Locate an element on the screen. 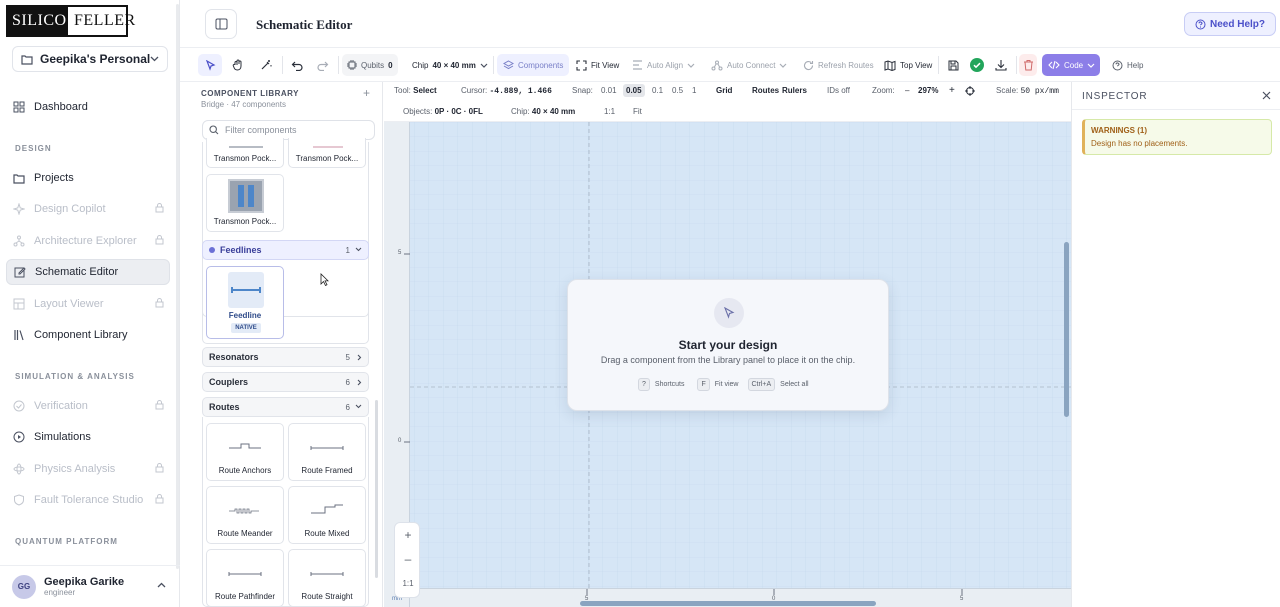 The width and height of the screenshot is (1280, 607). shortcut-key: F is located at coordinates (703, 384).